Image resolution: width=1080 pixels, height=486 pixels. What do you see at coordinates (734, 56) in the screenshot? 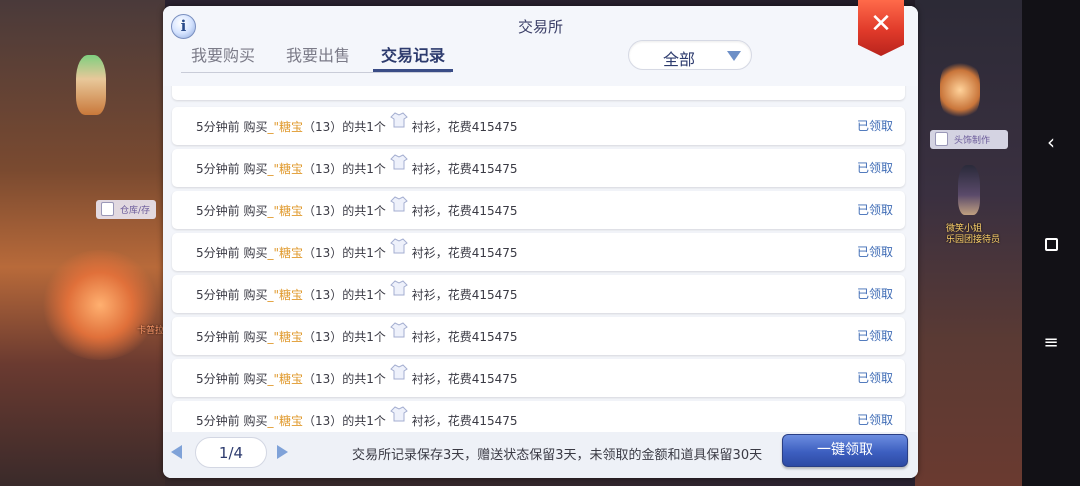
I see `caret-down-icon` at bounding box center [734, 56].